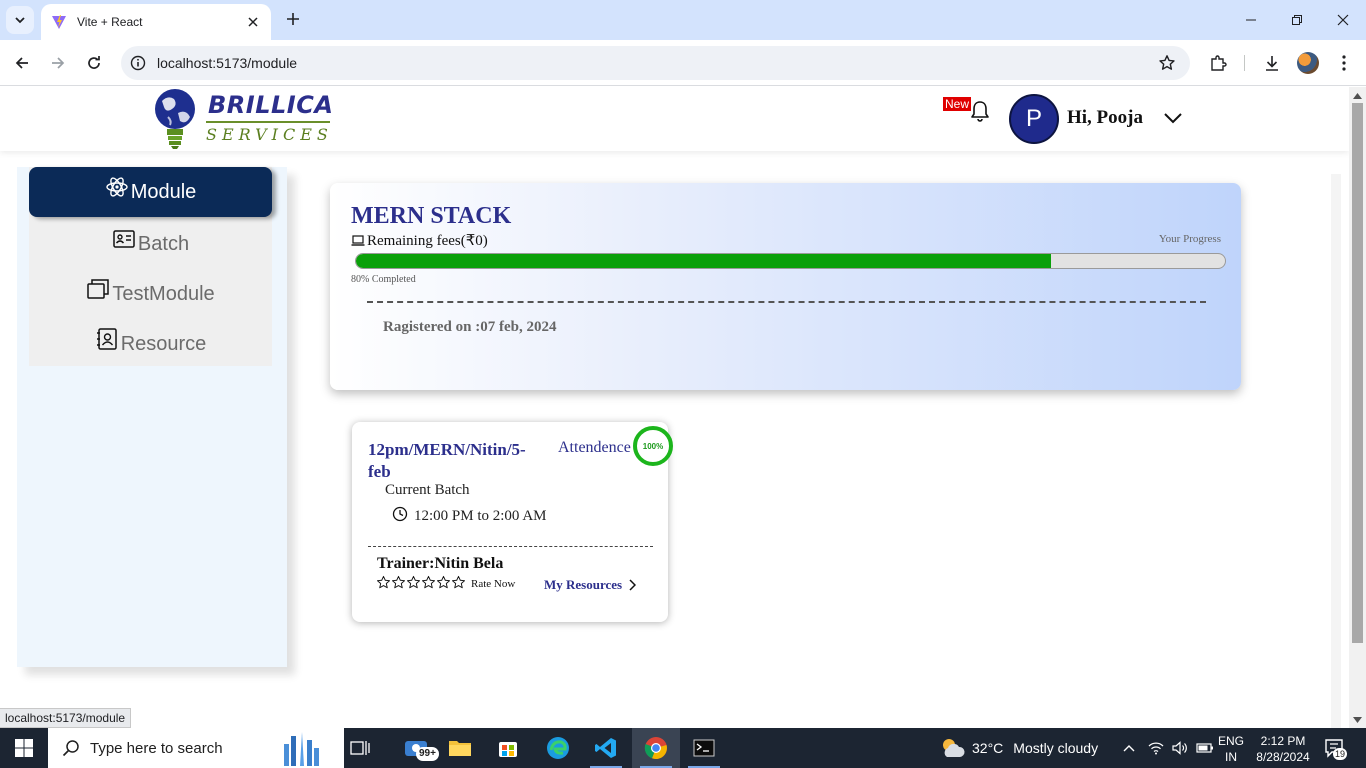 The height and width of the screenshot is (768, 1366). What do you see at coordinates (66, 718) in the screenshot?
I see `status-bar-url: localhost:5173/module` at bounding box center [66, 718].